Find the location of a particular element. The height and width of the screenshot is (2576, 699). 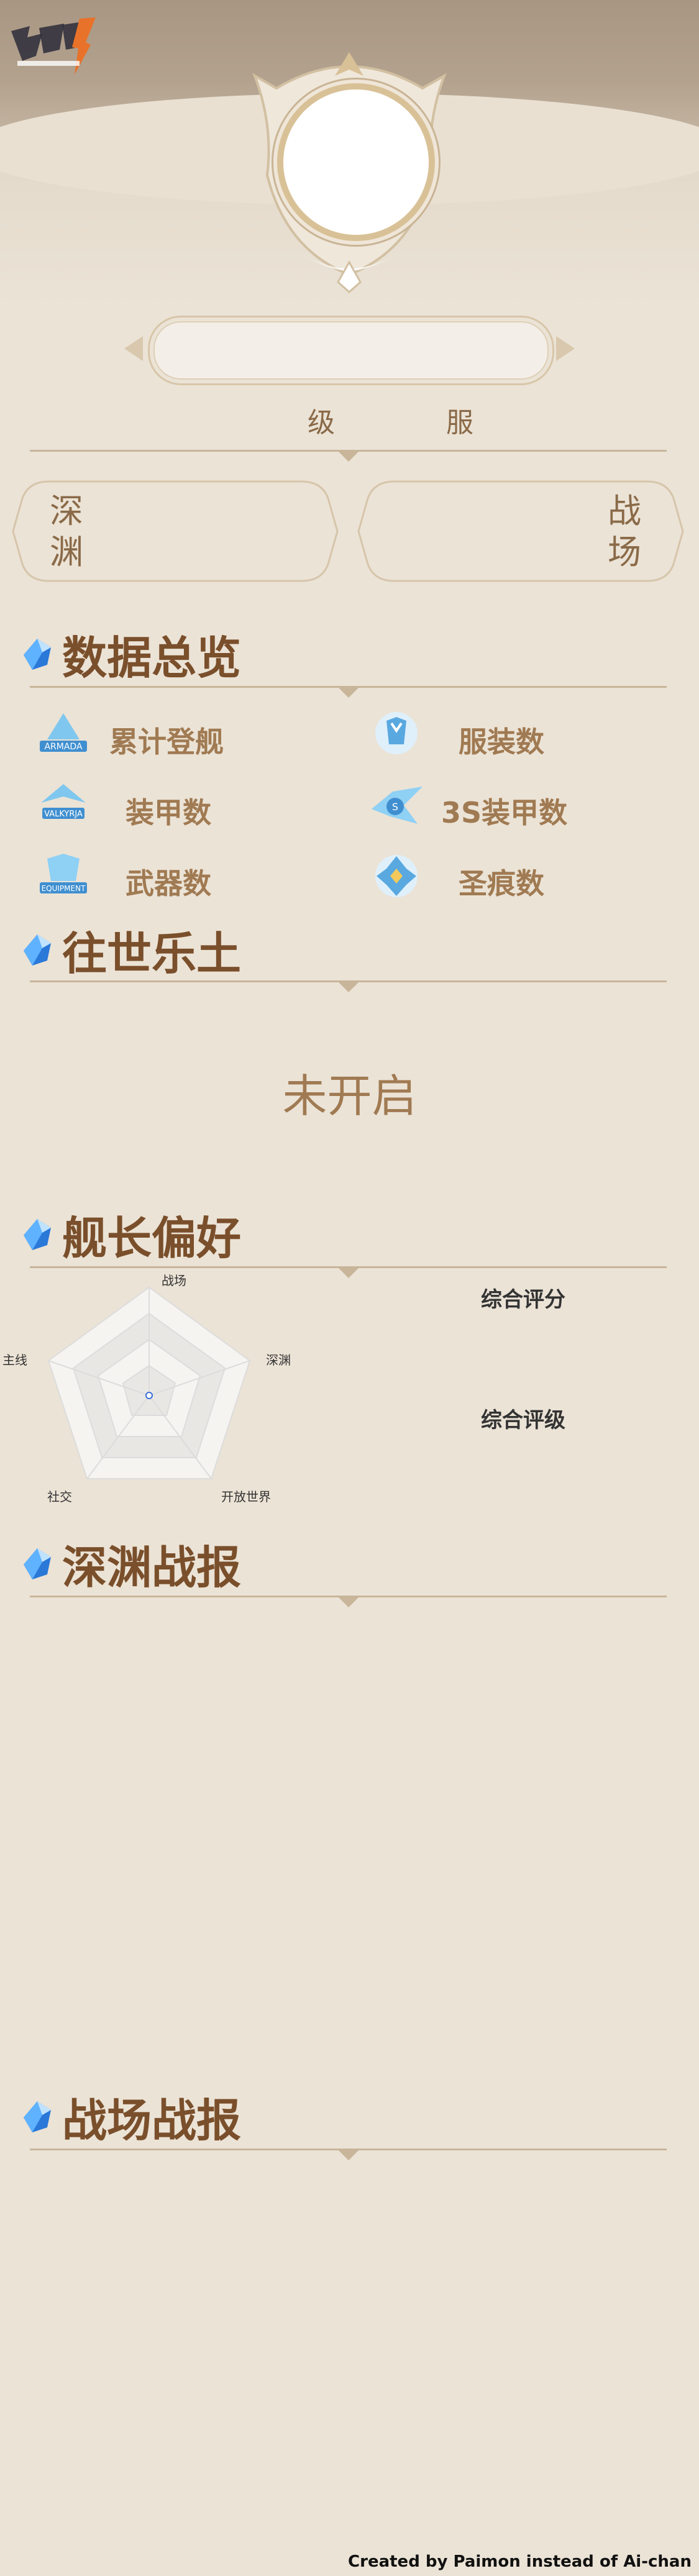

section-title-preference: 舰长偏好 is located at coordinates (152, 1238).